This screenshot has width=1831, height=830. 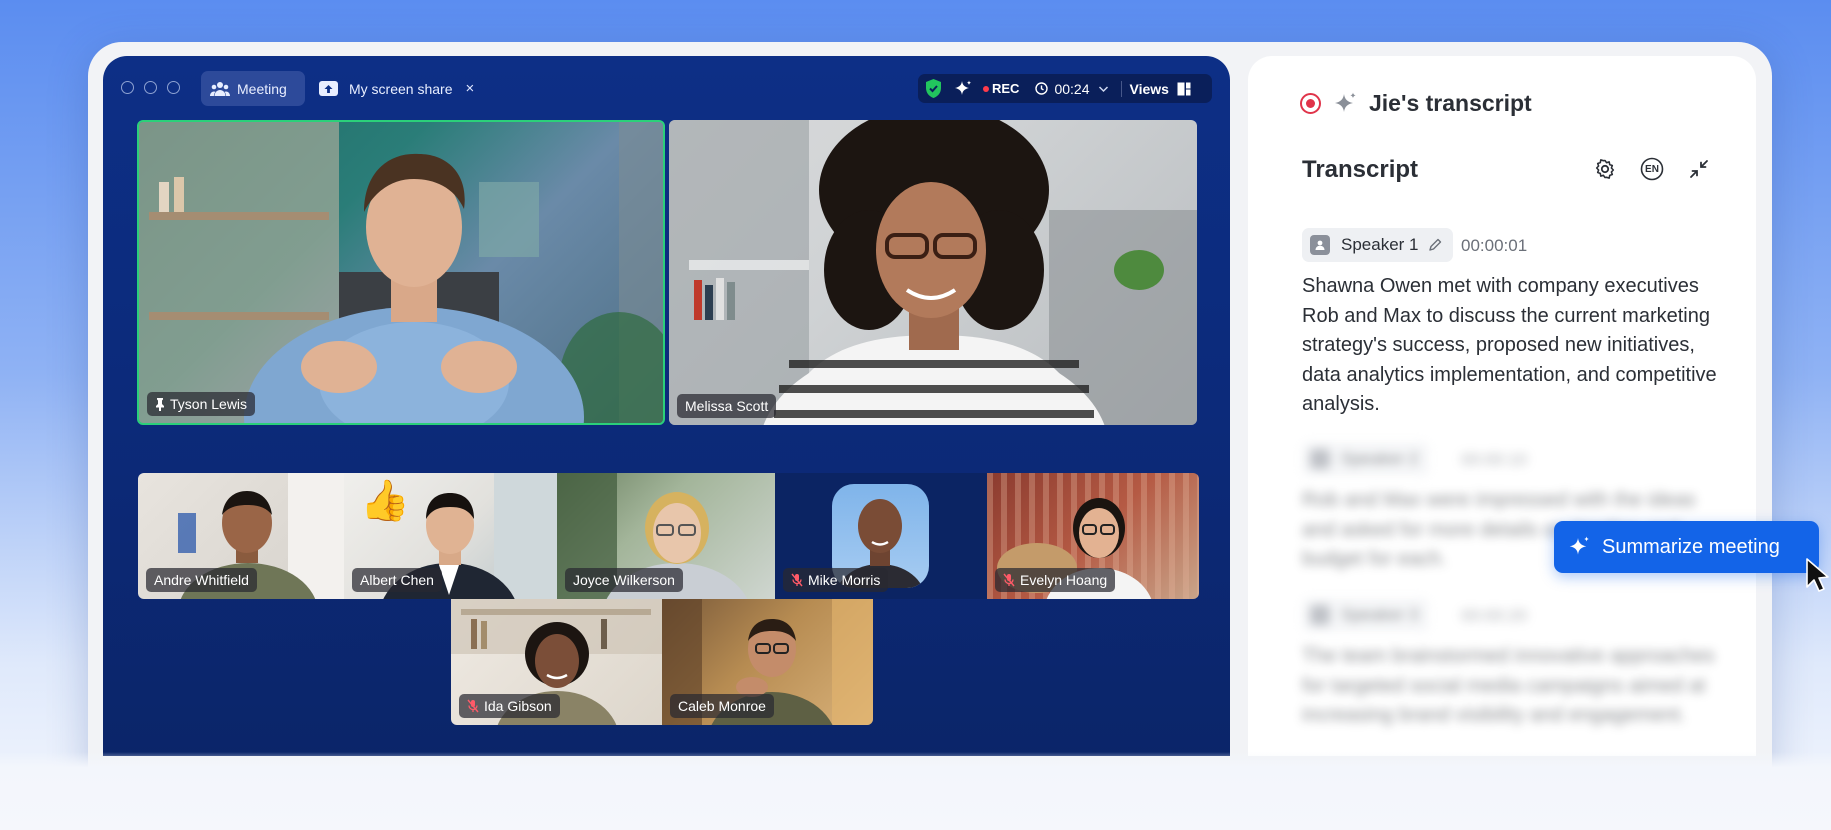 I want to click on window-maximize-control, so click(x=173, y=87).